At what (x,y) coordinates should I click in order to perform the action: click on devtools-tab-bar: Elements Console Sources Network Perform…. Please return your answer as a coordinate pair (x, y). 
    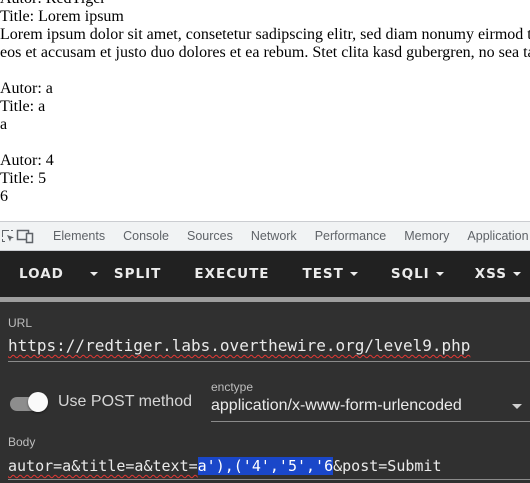
    Looking at the image, I should click on (265, 236).